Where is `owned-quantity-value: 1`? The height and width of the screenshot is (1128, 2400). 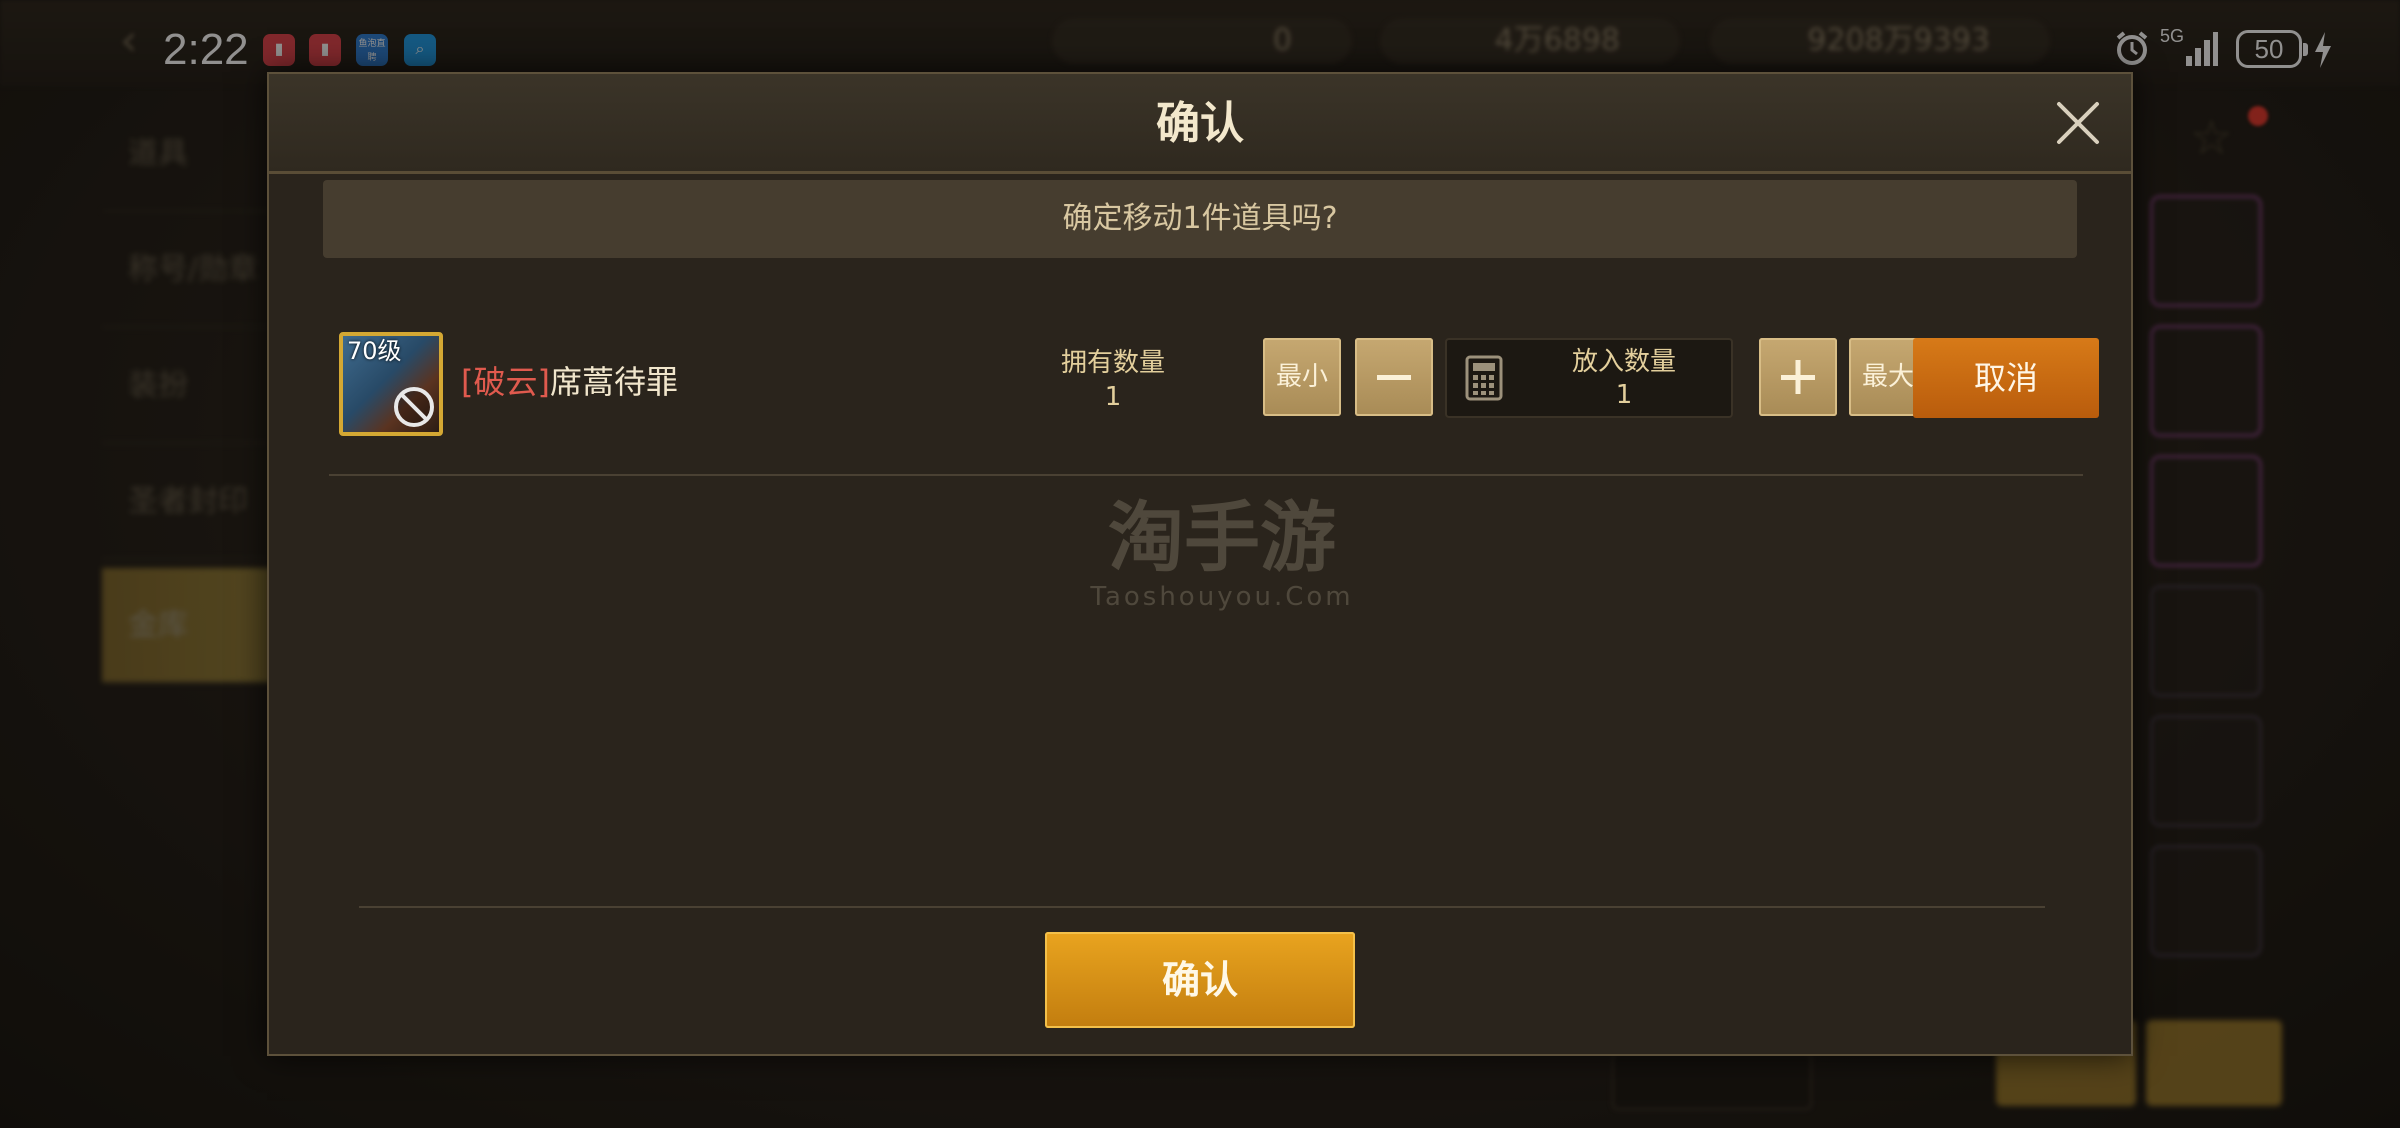
owned-quantity-value: 1 is located at coordinates (1113, 397).